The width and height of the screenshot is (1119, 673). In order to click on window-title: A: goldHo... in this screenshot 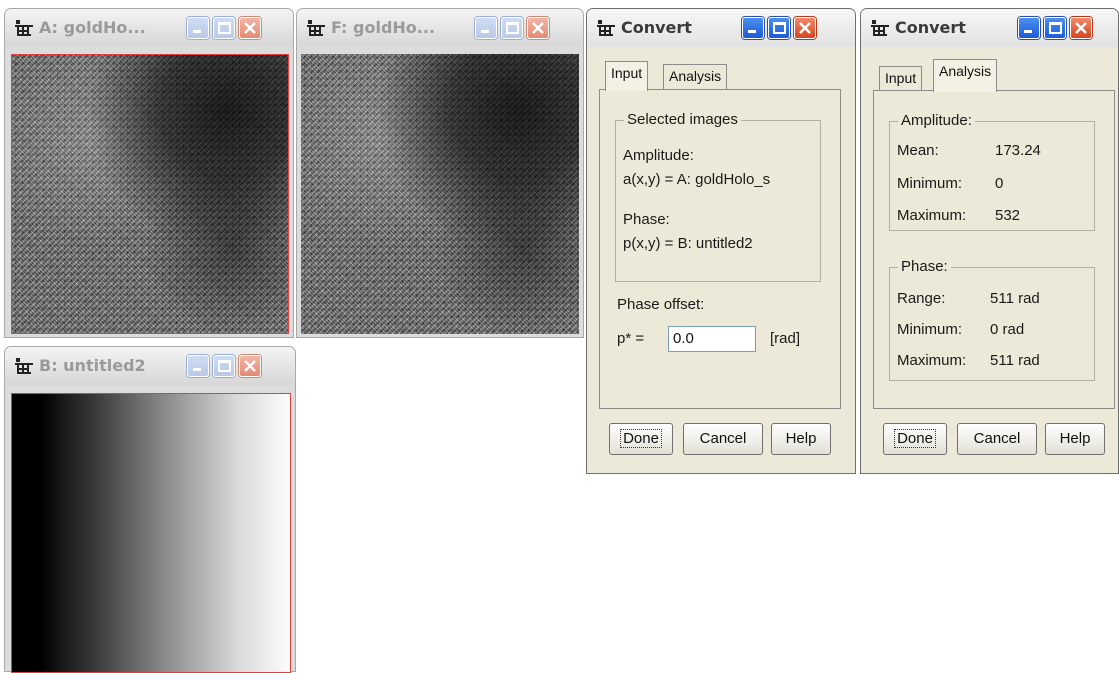, I will do `click(92, 27)`.